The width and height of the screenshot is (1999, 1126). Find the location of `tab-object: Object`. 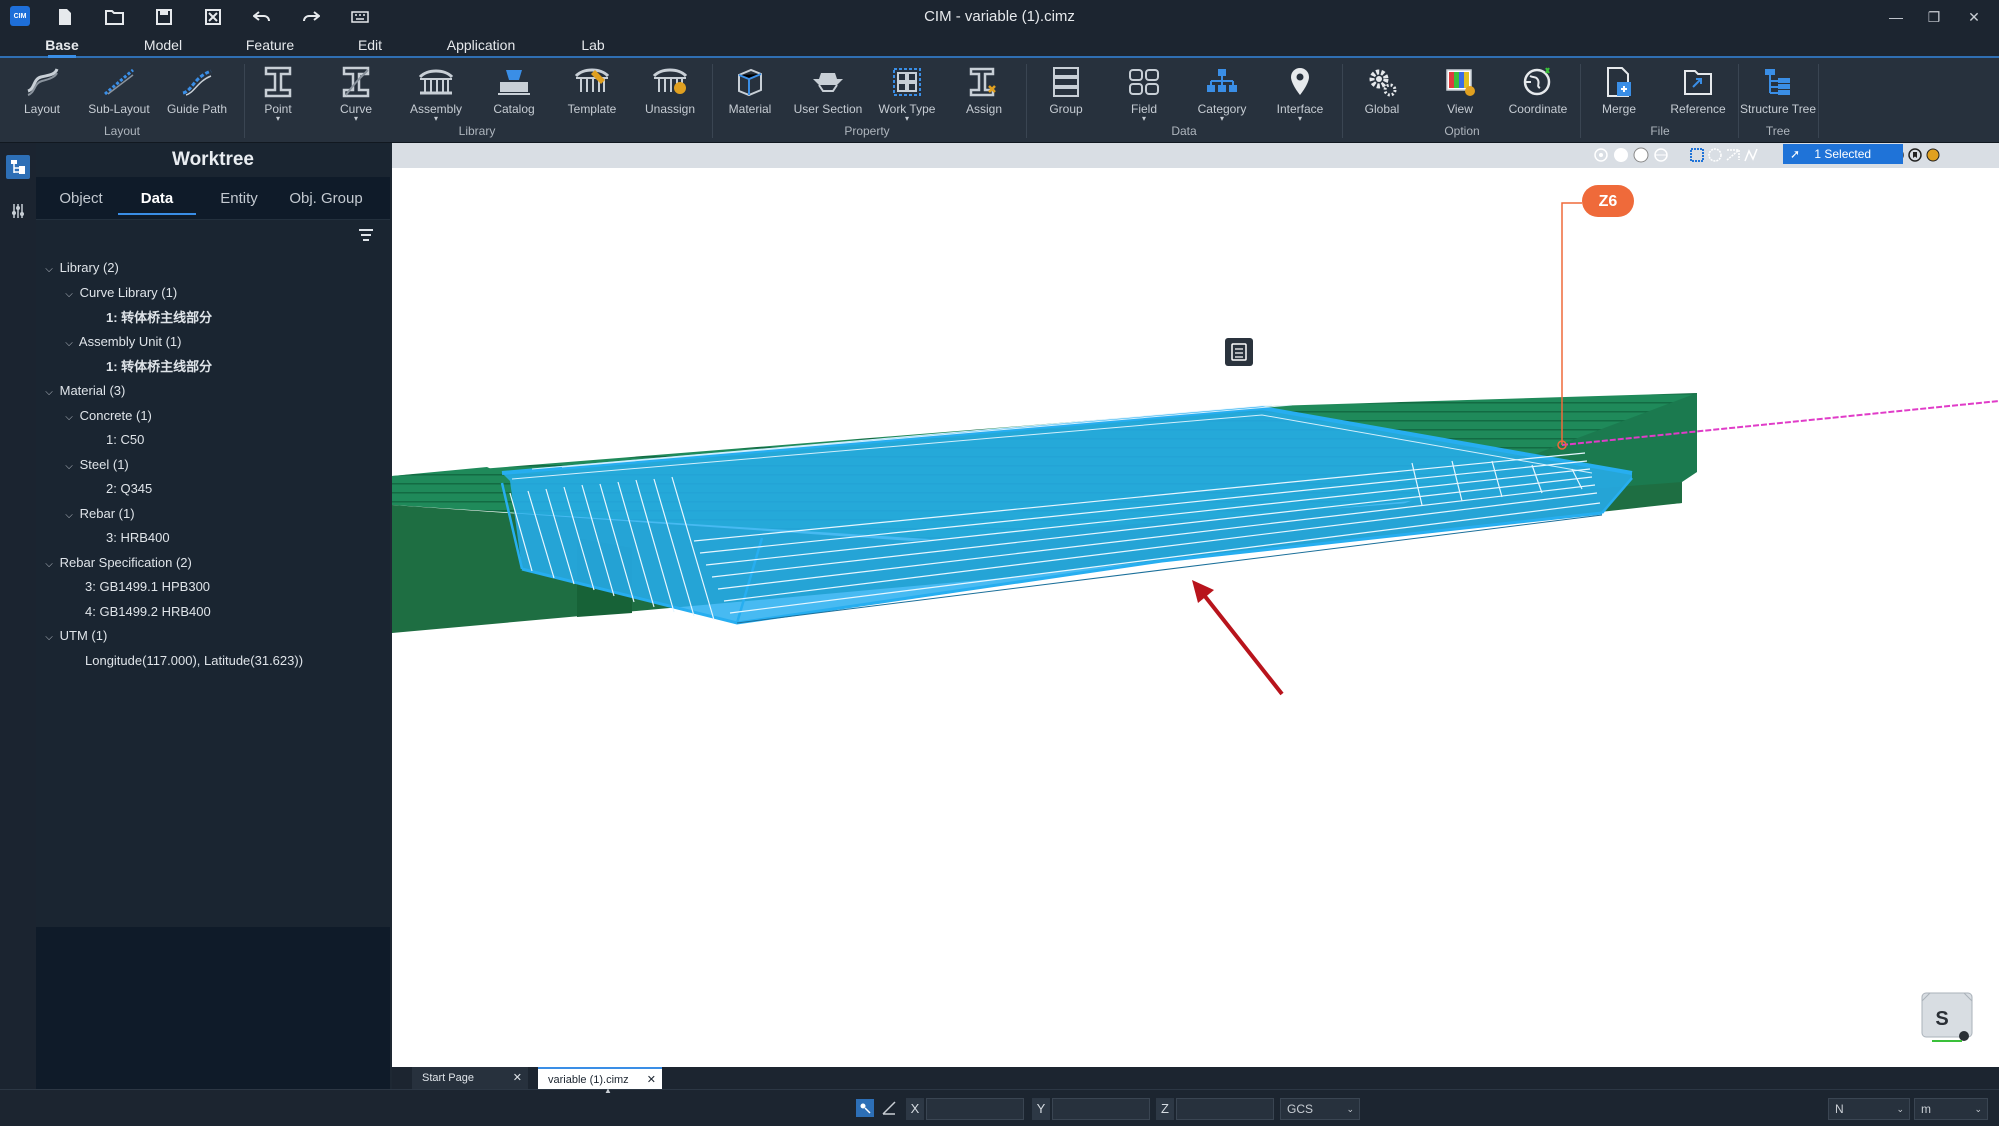

tab-object: Object is located at coordinates (81, 199).